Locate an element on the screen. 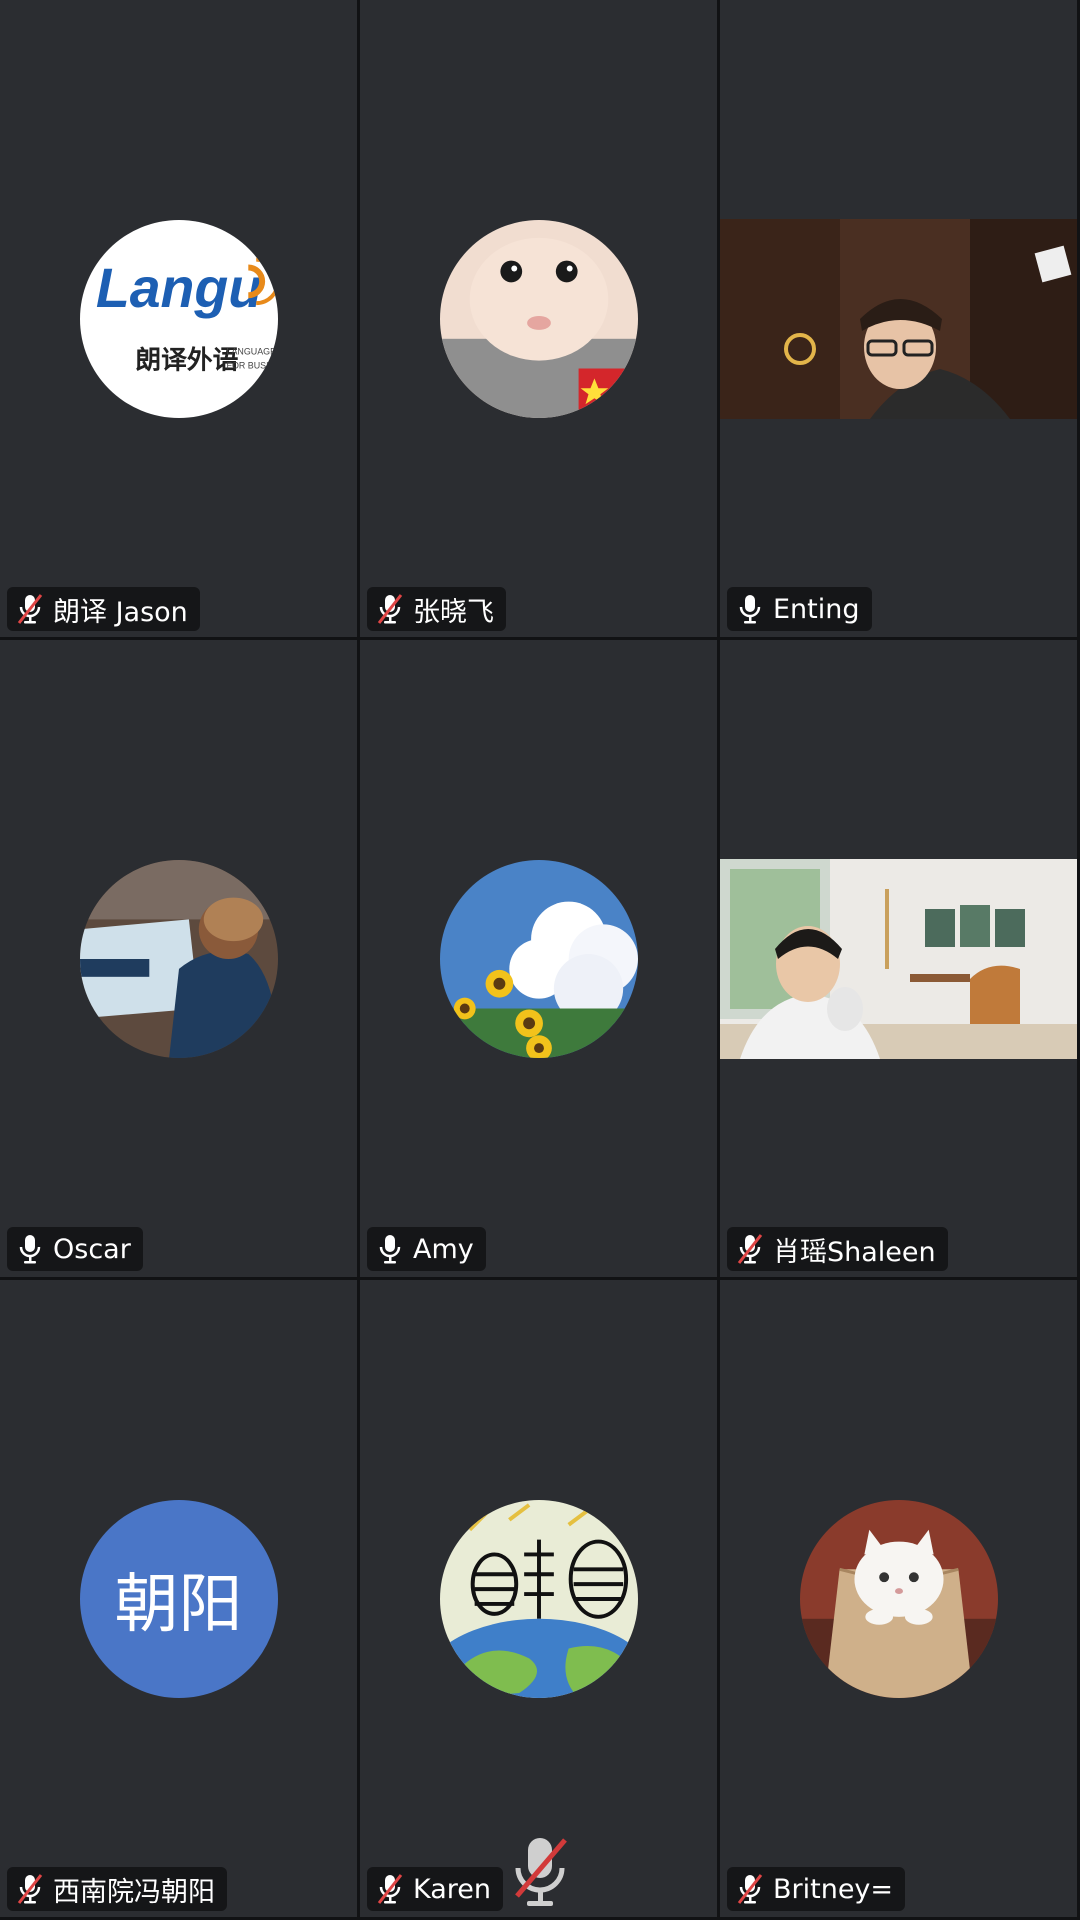  participant-name-badge: 张晓飞 is located at coordinates (436, 609).